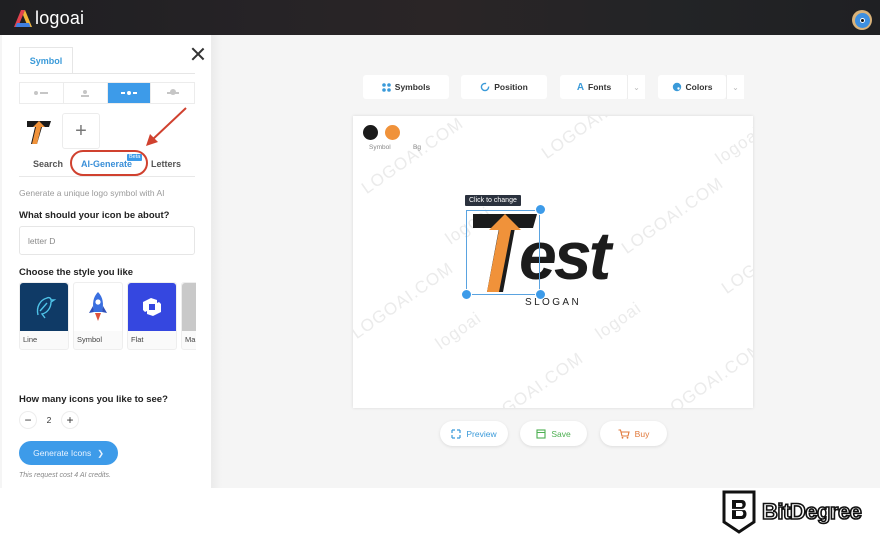 This screenshot has width=880, height=542. I want to click on interlock-squares-icon, so click(152, 307).